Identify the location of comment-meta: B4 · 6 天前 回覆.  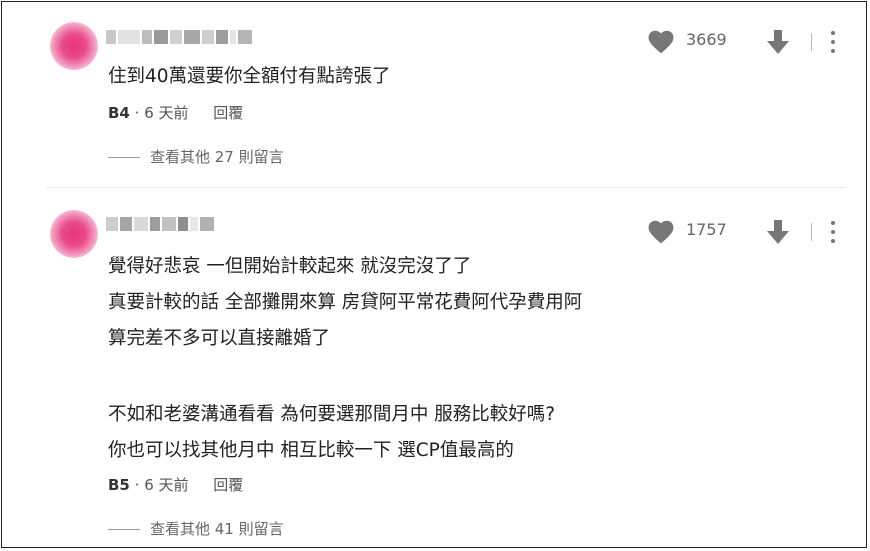
(176, 113).